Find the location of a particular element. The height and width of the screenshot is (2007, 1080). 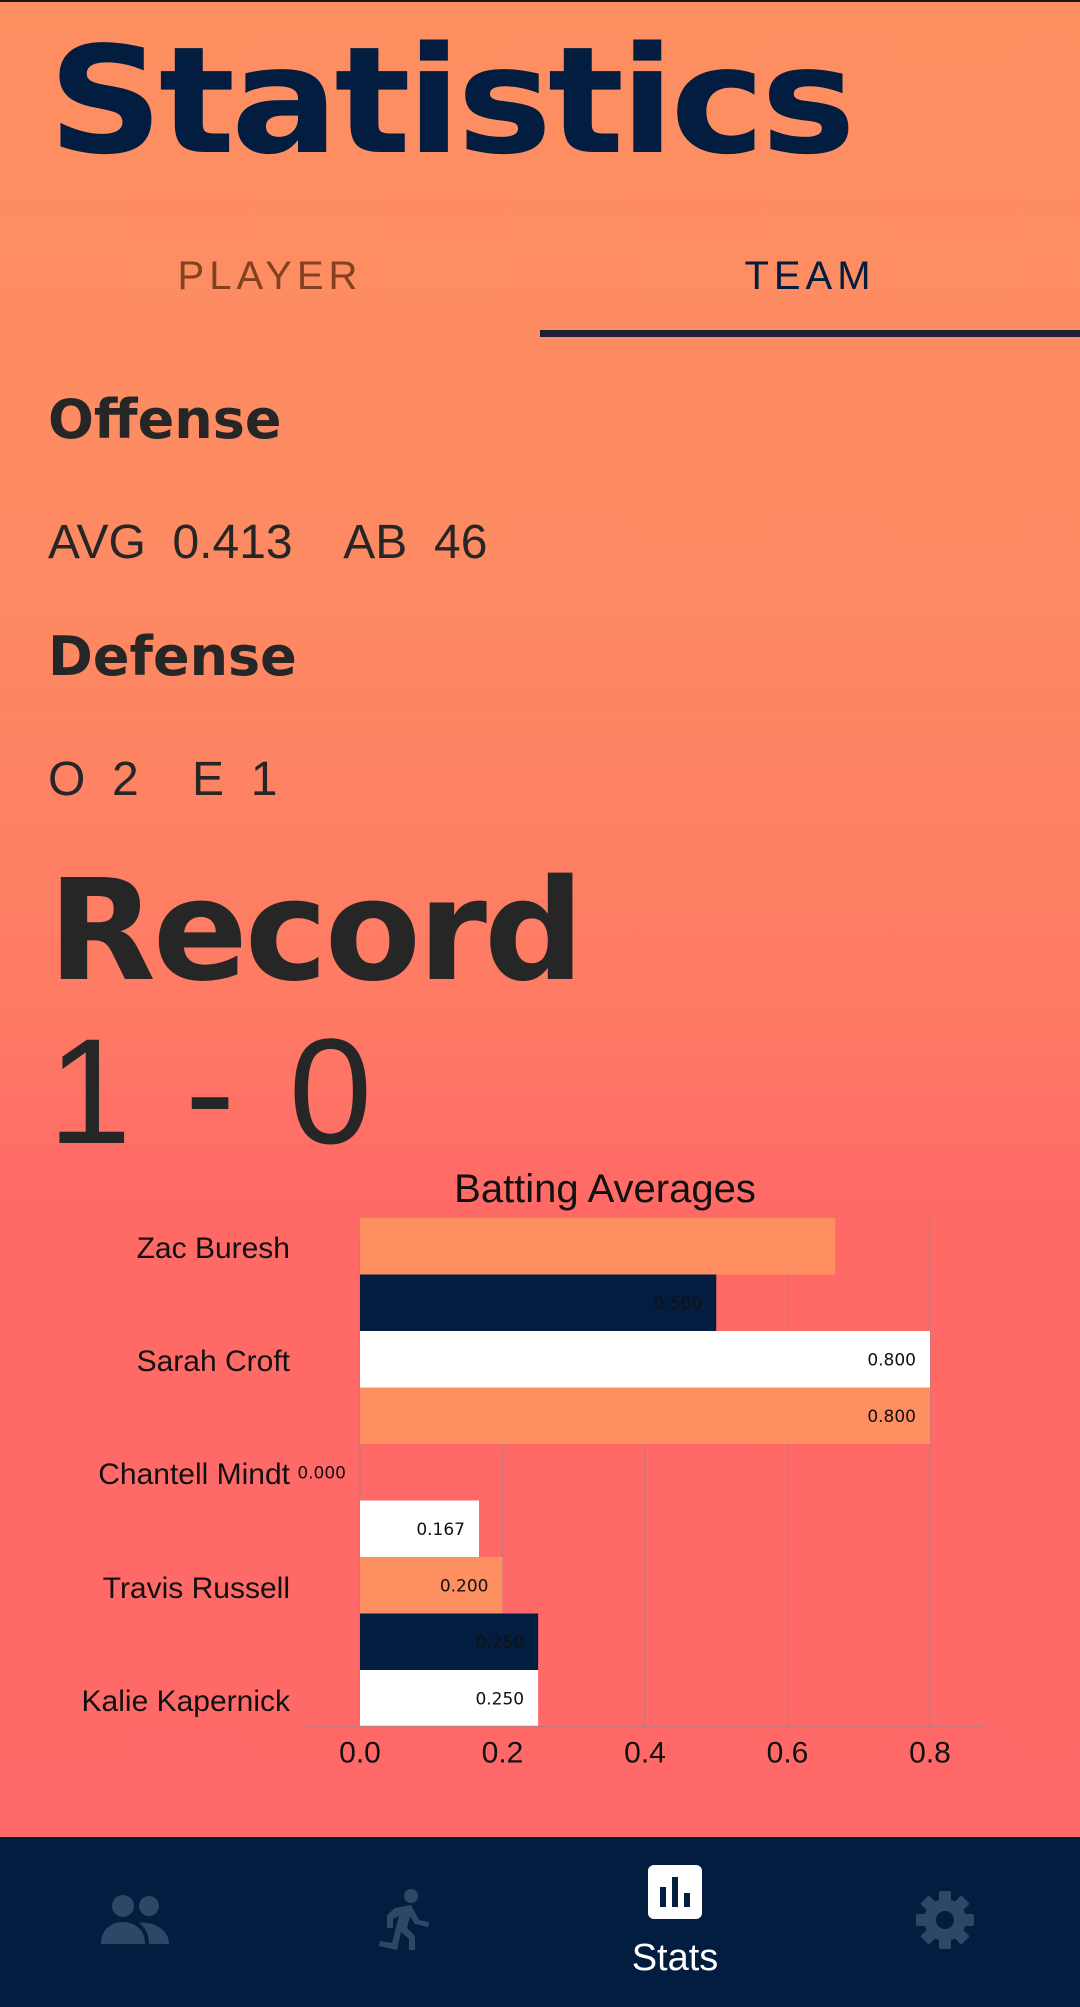

x-tick-label: 0.0 is located at coordinates (360, 1753).